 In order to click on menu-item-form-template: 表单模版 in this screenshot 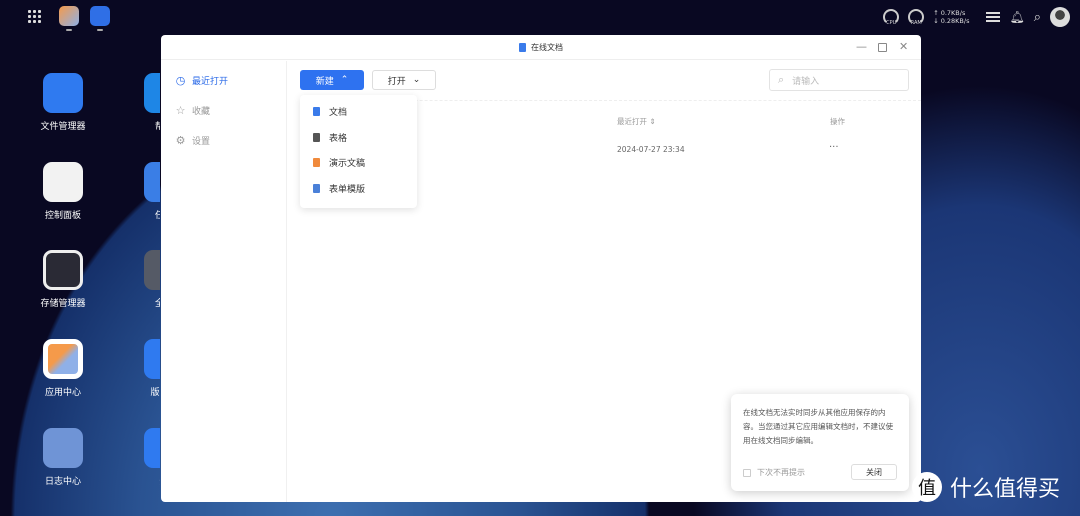, I will do `click(358, 189)`.